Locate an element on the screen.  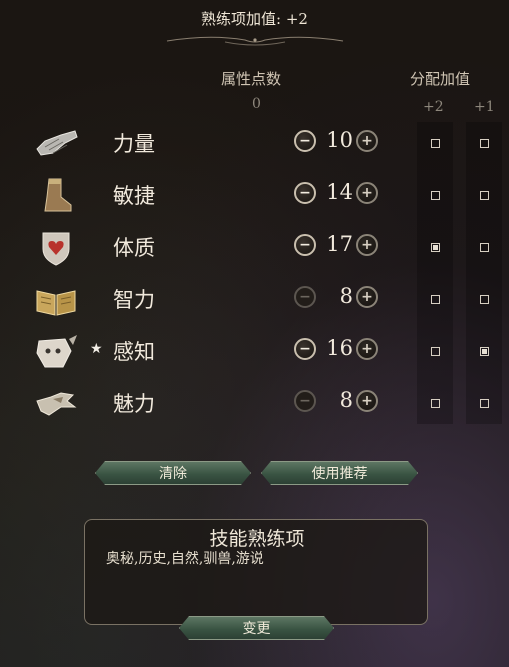
attribute-name: 敏捷 is located at coordinates (134, 196).